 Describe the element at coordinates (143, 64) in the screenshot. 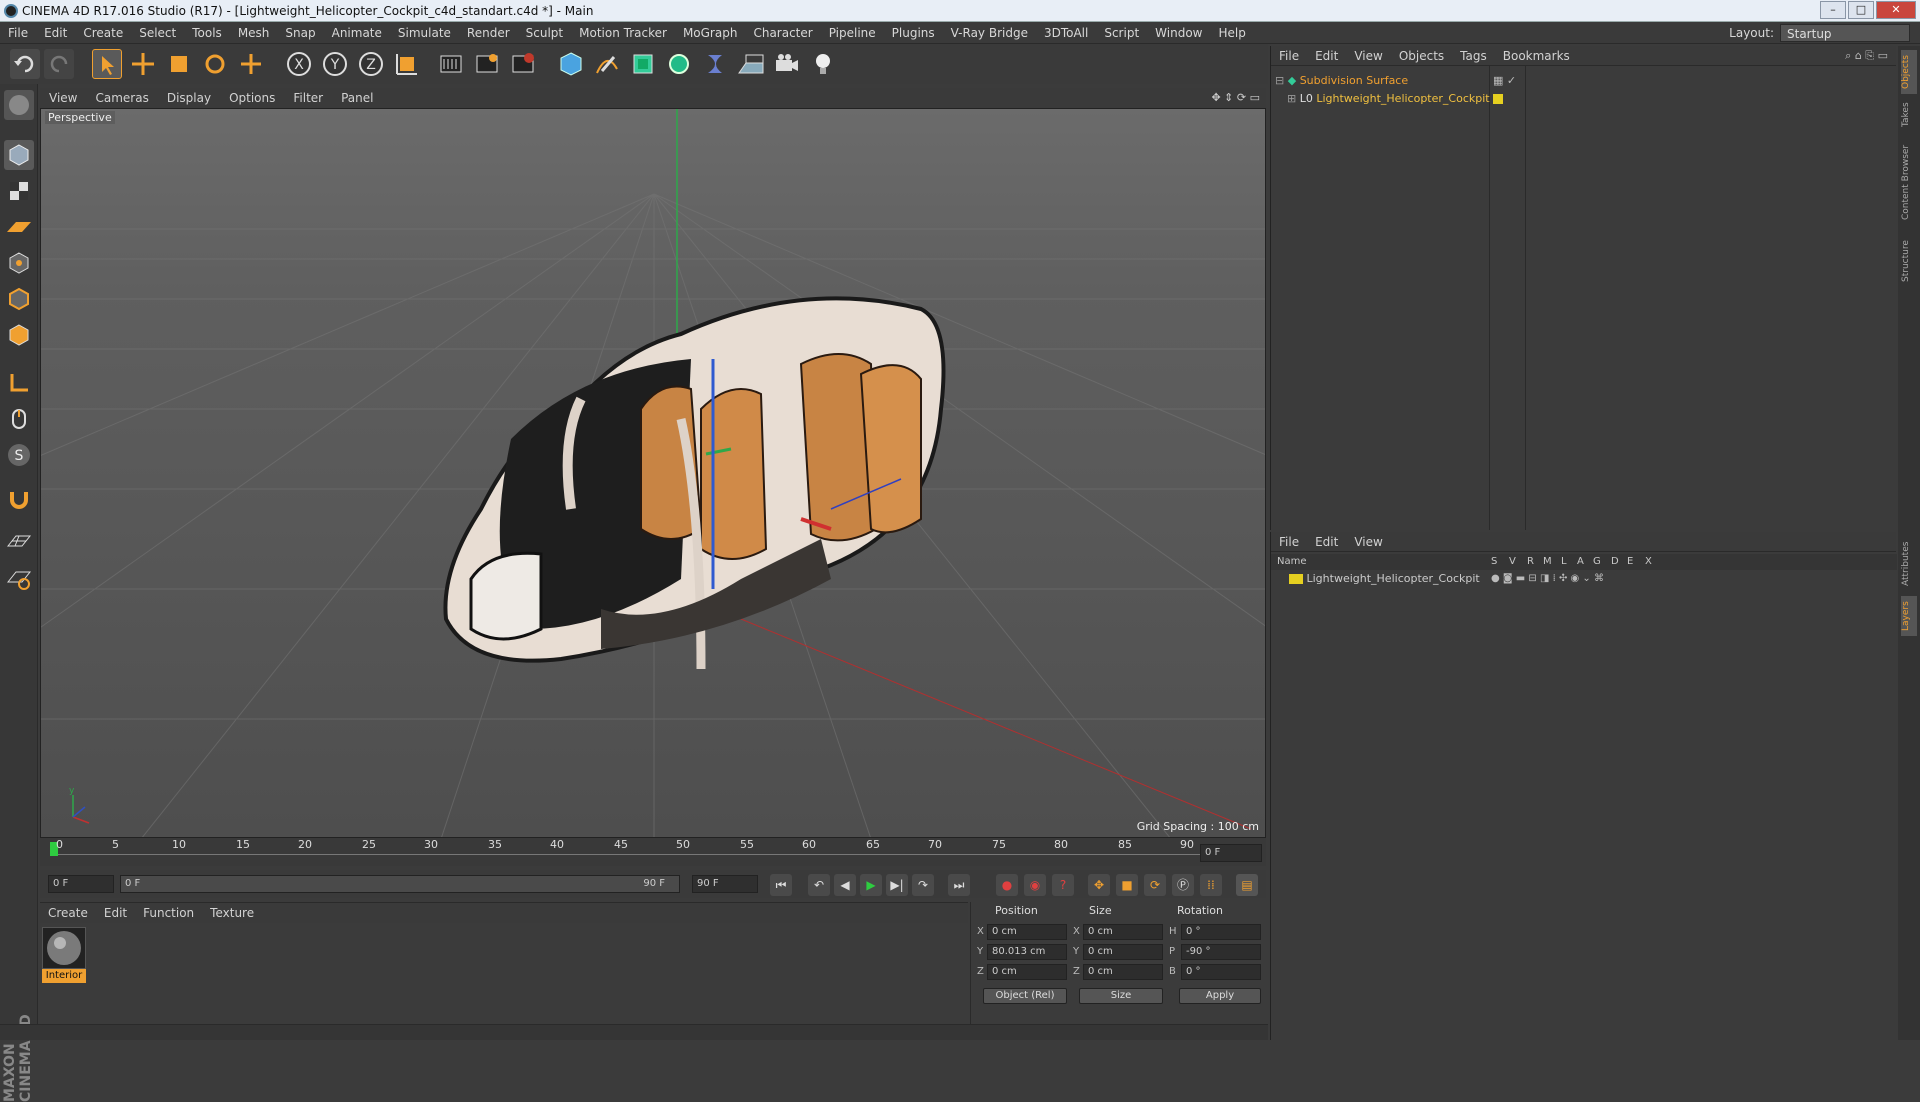

I see `move-icon` at that location.